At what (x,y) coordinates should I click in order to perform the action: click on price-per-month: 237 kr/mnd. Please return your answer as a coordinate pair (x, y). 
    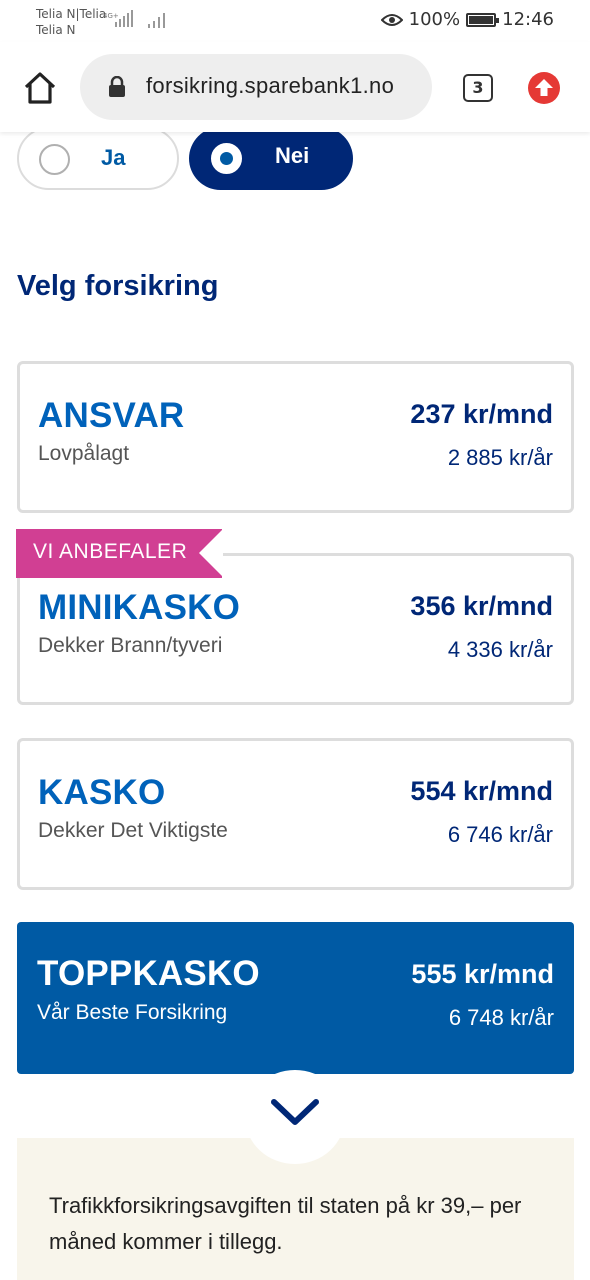
    Looking at the image, I should click on (481, 414).